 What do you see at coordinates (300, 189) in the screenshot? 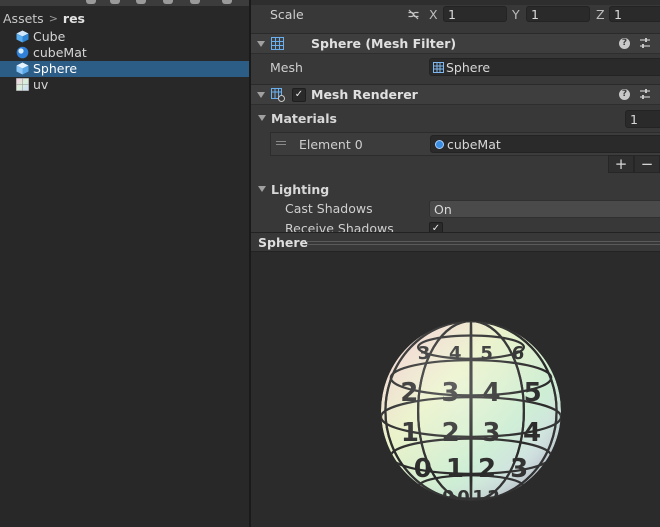
I see `lighting-label: Lighting` at bounding box center [300, 189].